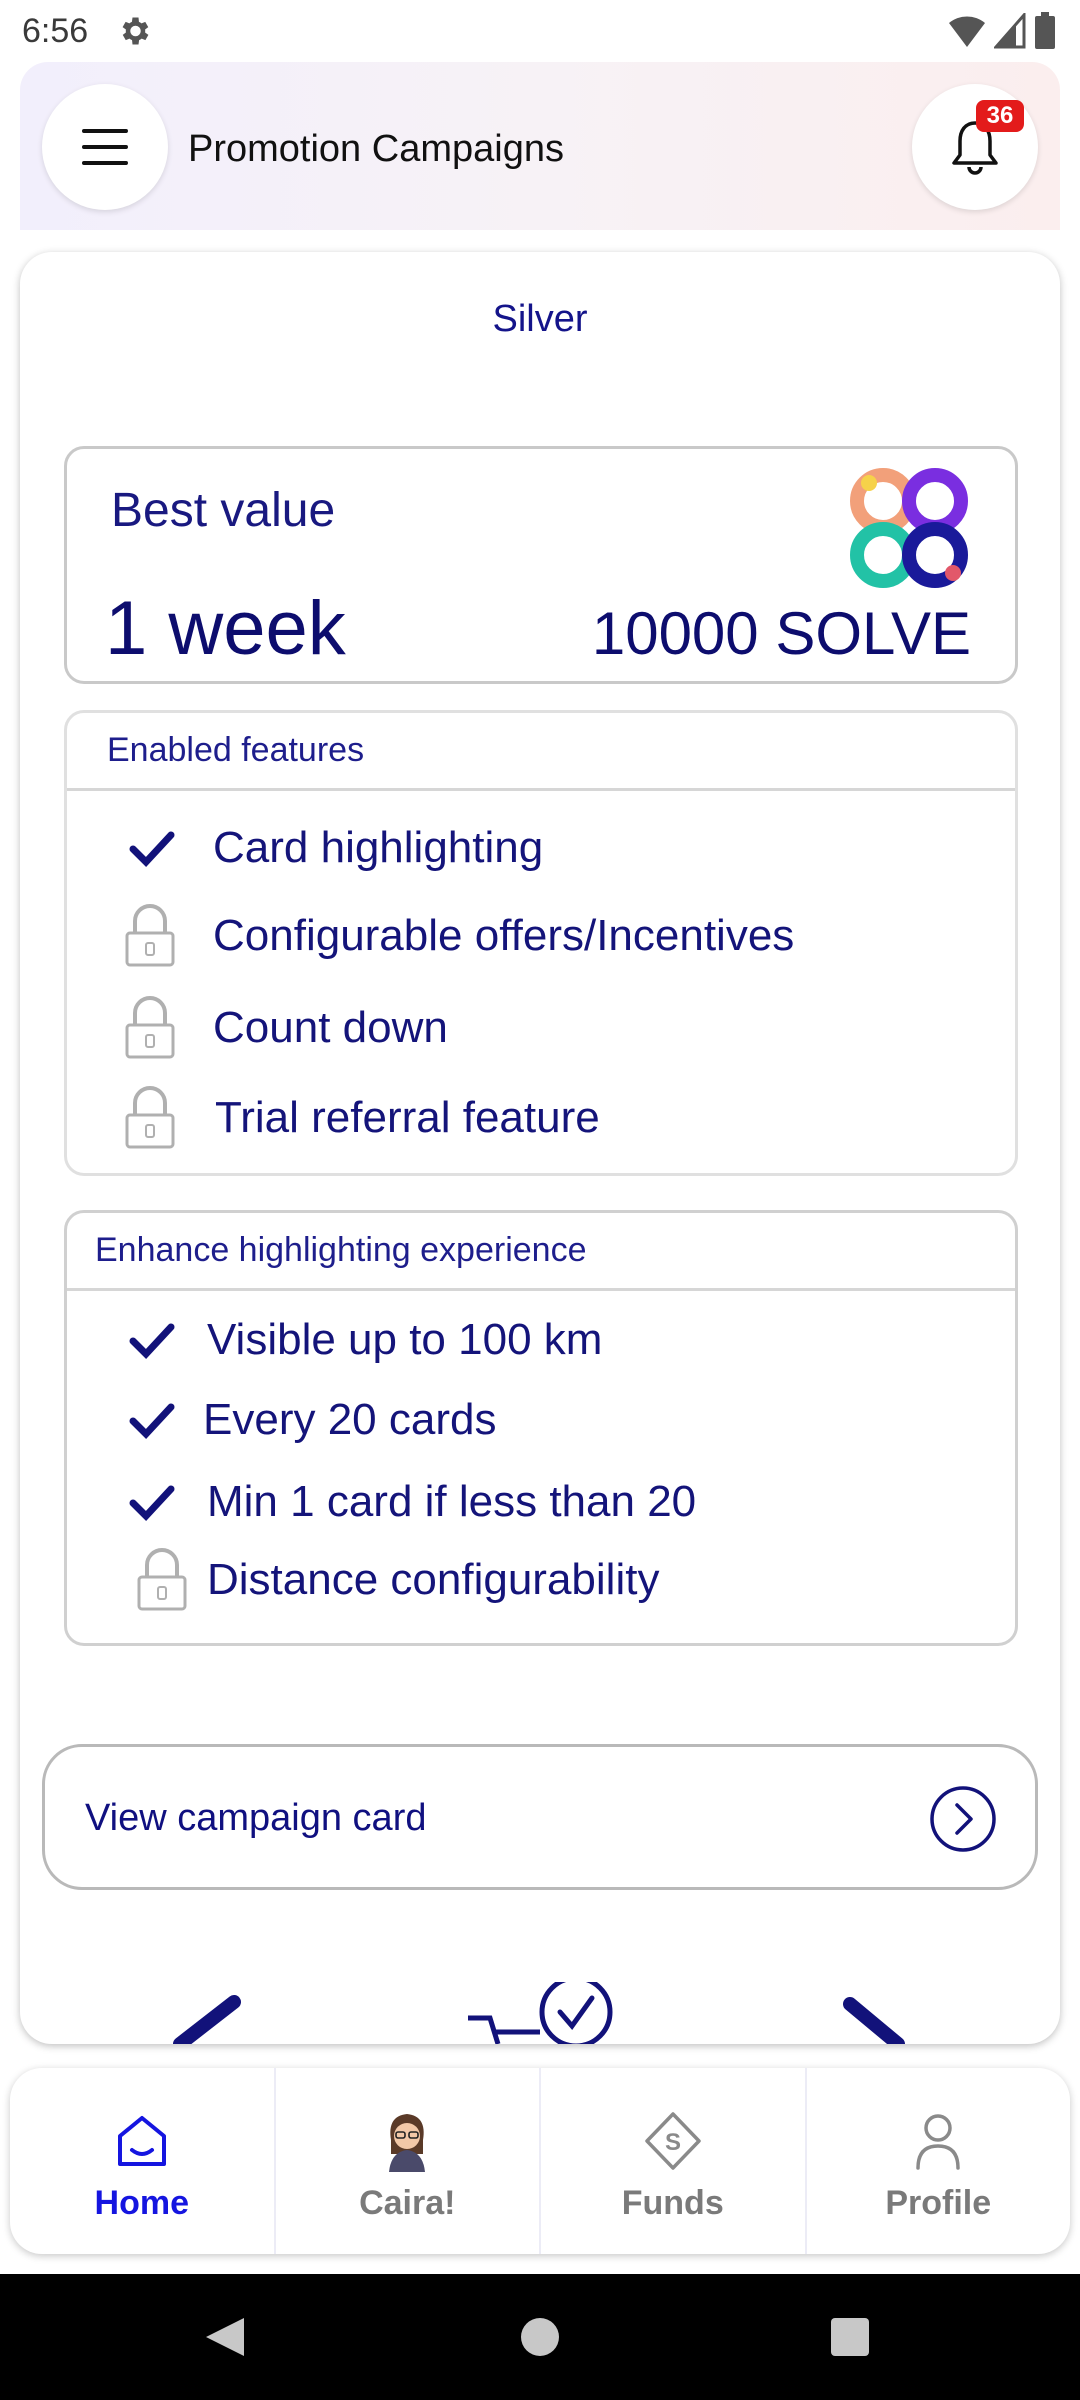 The width and height of the screenshot is (1080, 2400). I want to click on view-campaign-card-button: View campaign card, so click(540, 1817).